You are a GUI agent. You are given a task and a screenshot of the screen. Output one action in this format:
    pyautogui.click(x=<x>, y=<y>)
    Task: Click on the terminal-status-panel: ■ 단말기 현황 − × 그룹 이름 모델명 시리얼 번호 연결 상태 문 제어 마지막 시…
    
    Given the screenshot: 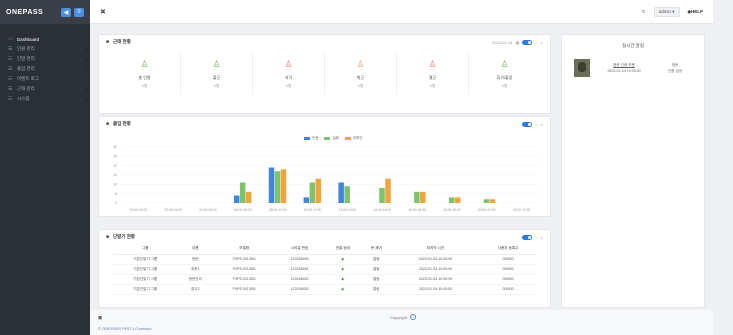 What is the action you would take?
    pyautogui.click(x=324, y=268)
    